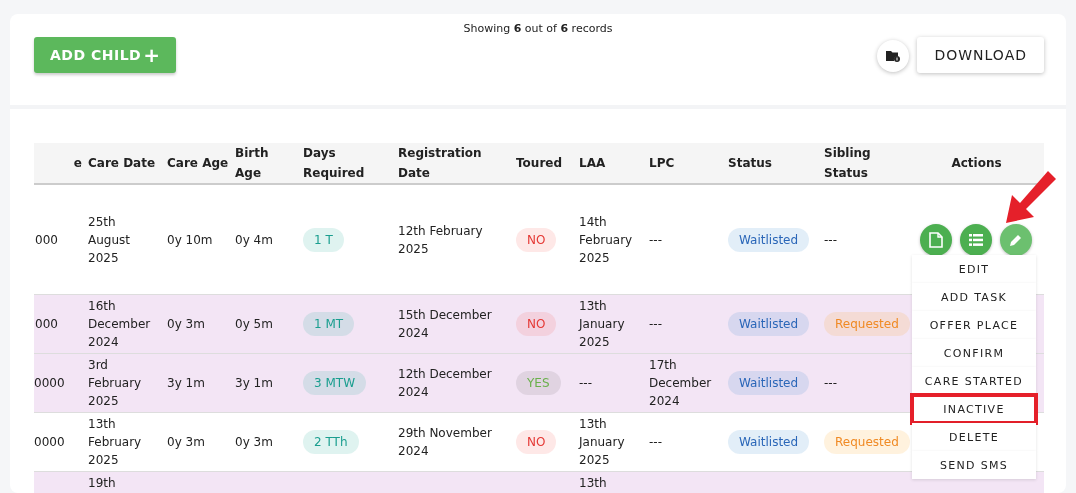  Describe the element at coordinates (974, 353) in the screenshot. I see `menu-item: CONFIRM` at that location.